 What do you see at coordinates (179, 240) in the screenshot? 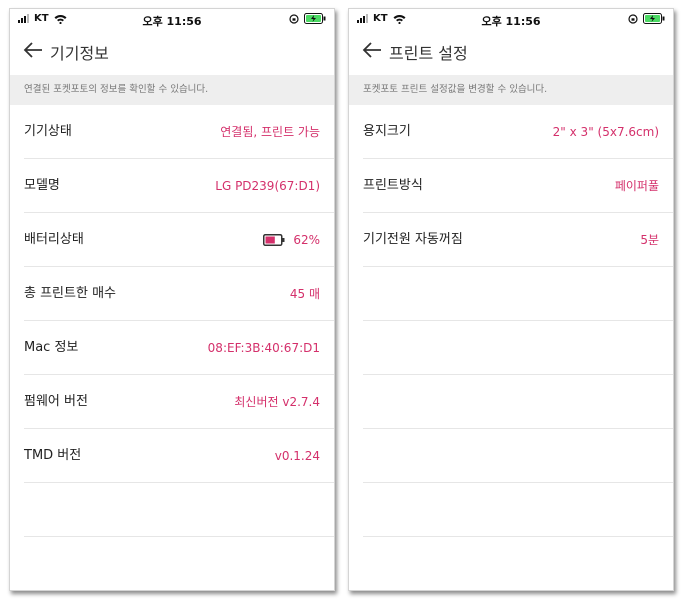
I see `row-battery-status: 배터리상태 62%` at bounding box center [179, 240].